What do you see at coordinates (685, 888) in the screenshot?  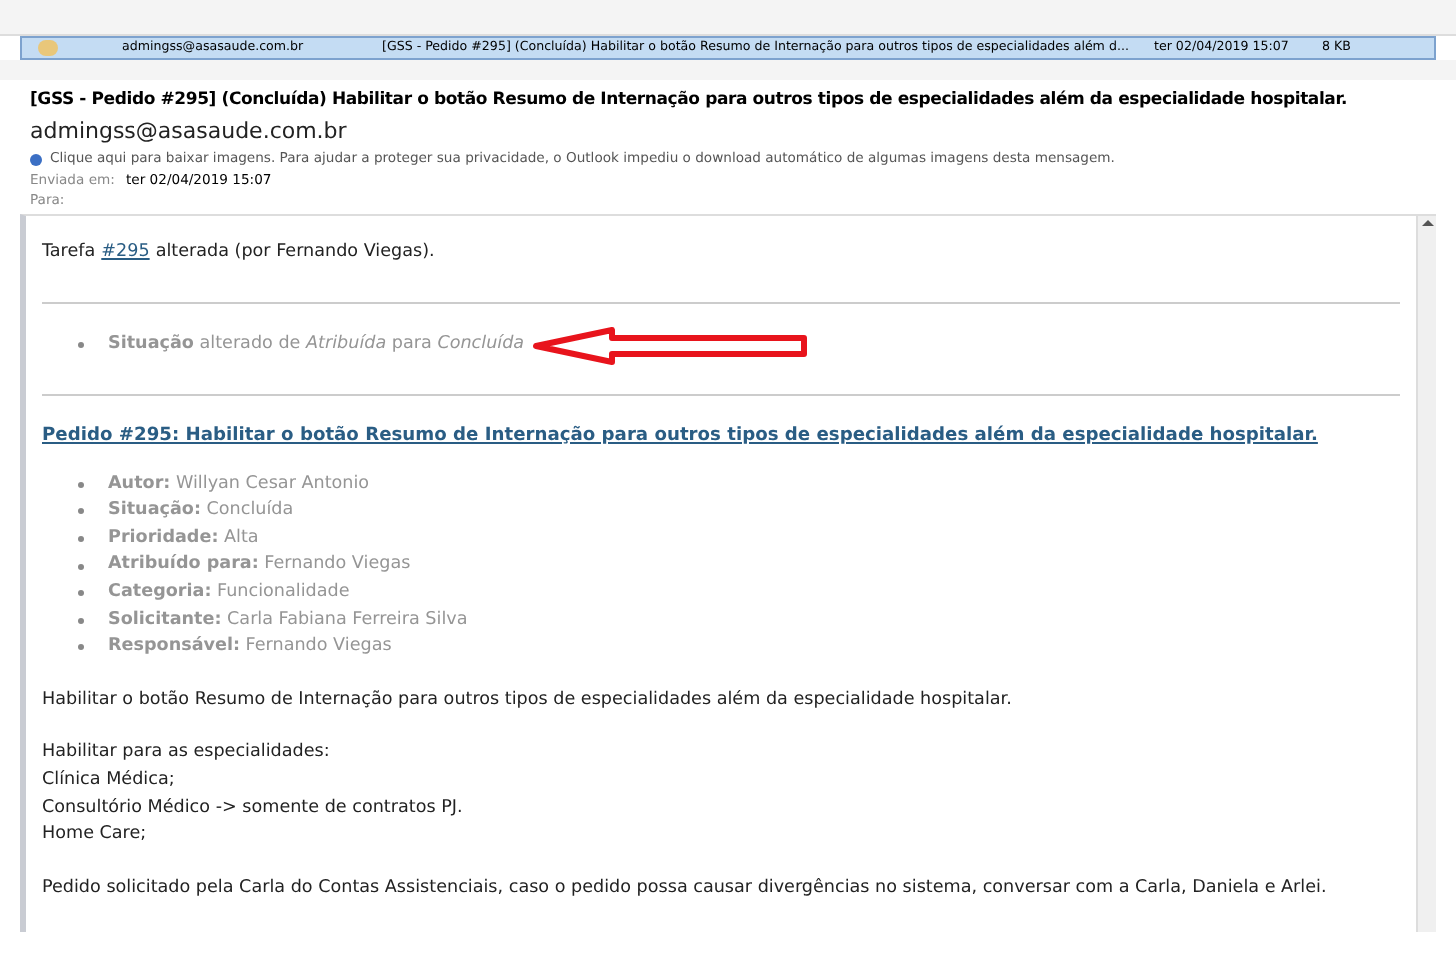 I see `body-text: Pedido solicitado pela Carla do Contas Assistenciais, caso o pedido possa causar divergências no sistema, conversar com a Carla, Daniela e Arlei.` at bounding box center [685, 888].